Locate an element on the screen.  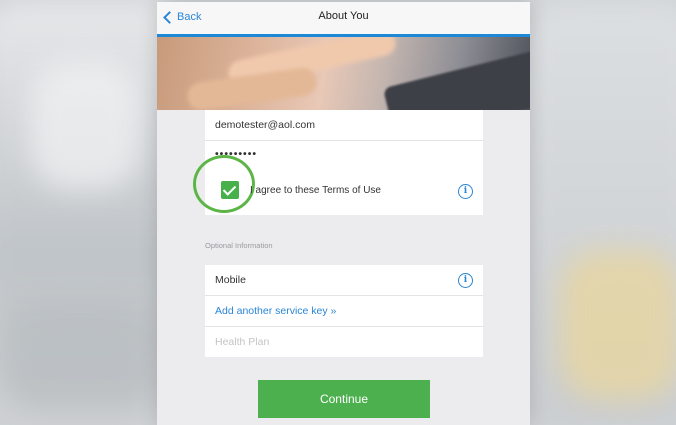
hero-image is located at coordinates (343, 73).